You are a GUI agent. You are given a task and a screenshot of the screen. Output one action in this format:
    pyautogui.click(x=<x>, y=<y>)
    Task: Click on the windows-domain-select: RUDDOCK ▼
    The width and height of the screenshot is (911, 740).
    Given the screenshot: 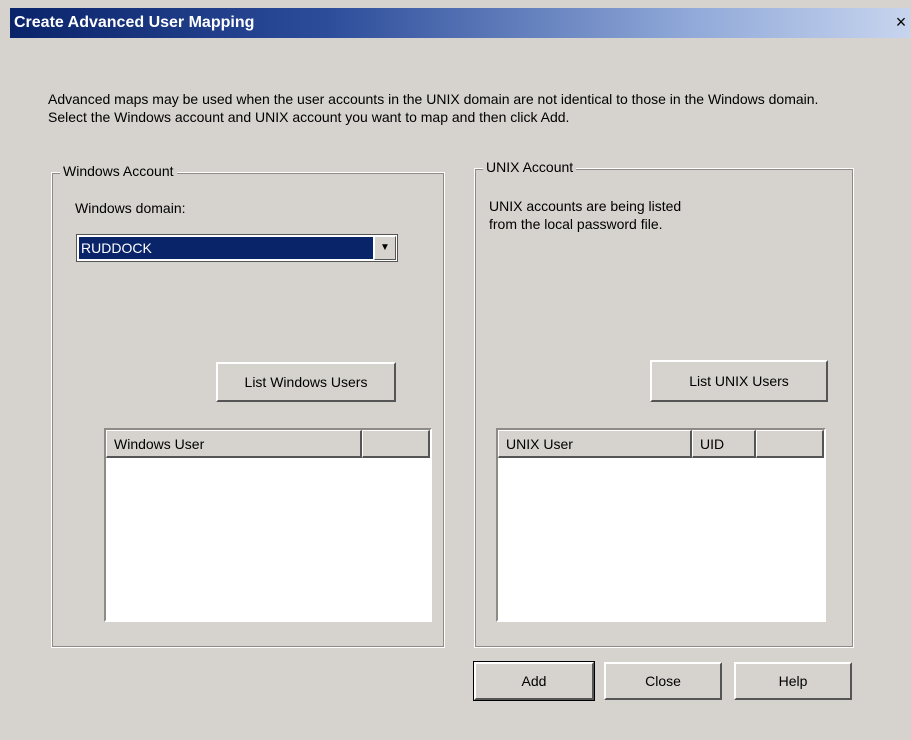 What is the action you would take?
    pyautogui.click(x=237, y=248)
    